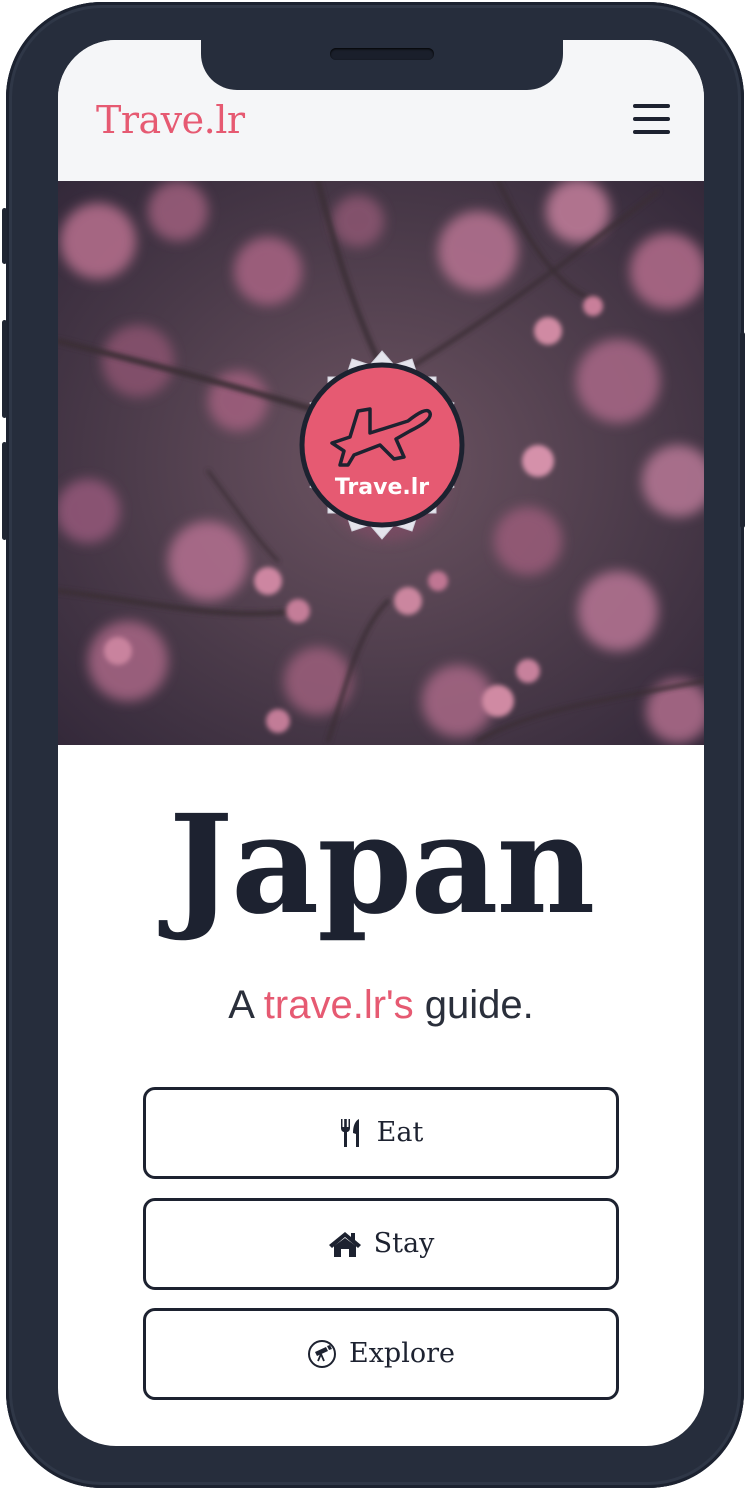  What do you see at coordinates (404, 1243) in the screenshot?
I see `stay-button-label: Stay` at bounding box center [404, 1243].